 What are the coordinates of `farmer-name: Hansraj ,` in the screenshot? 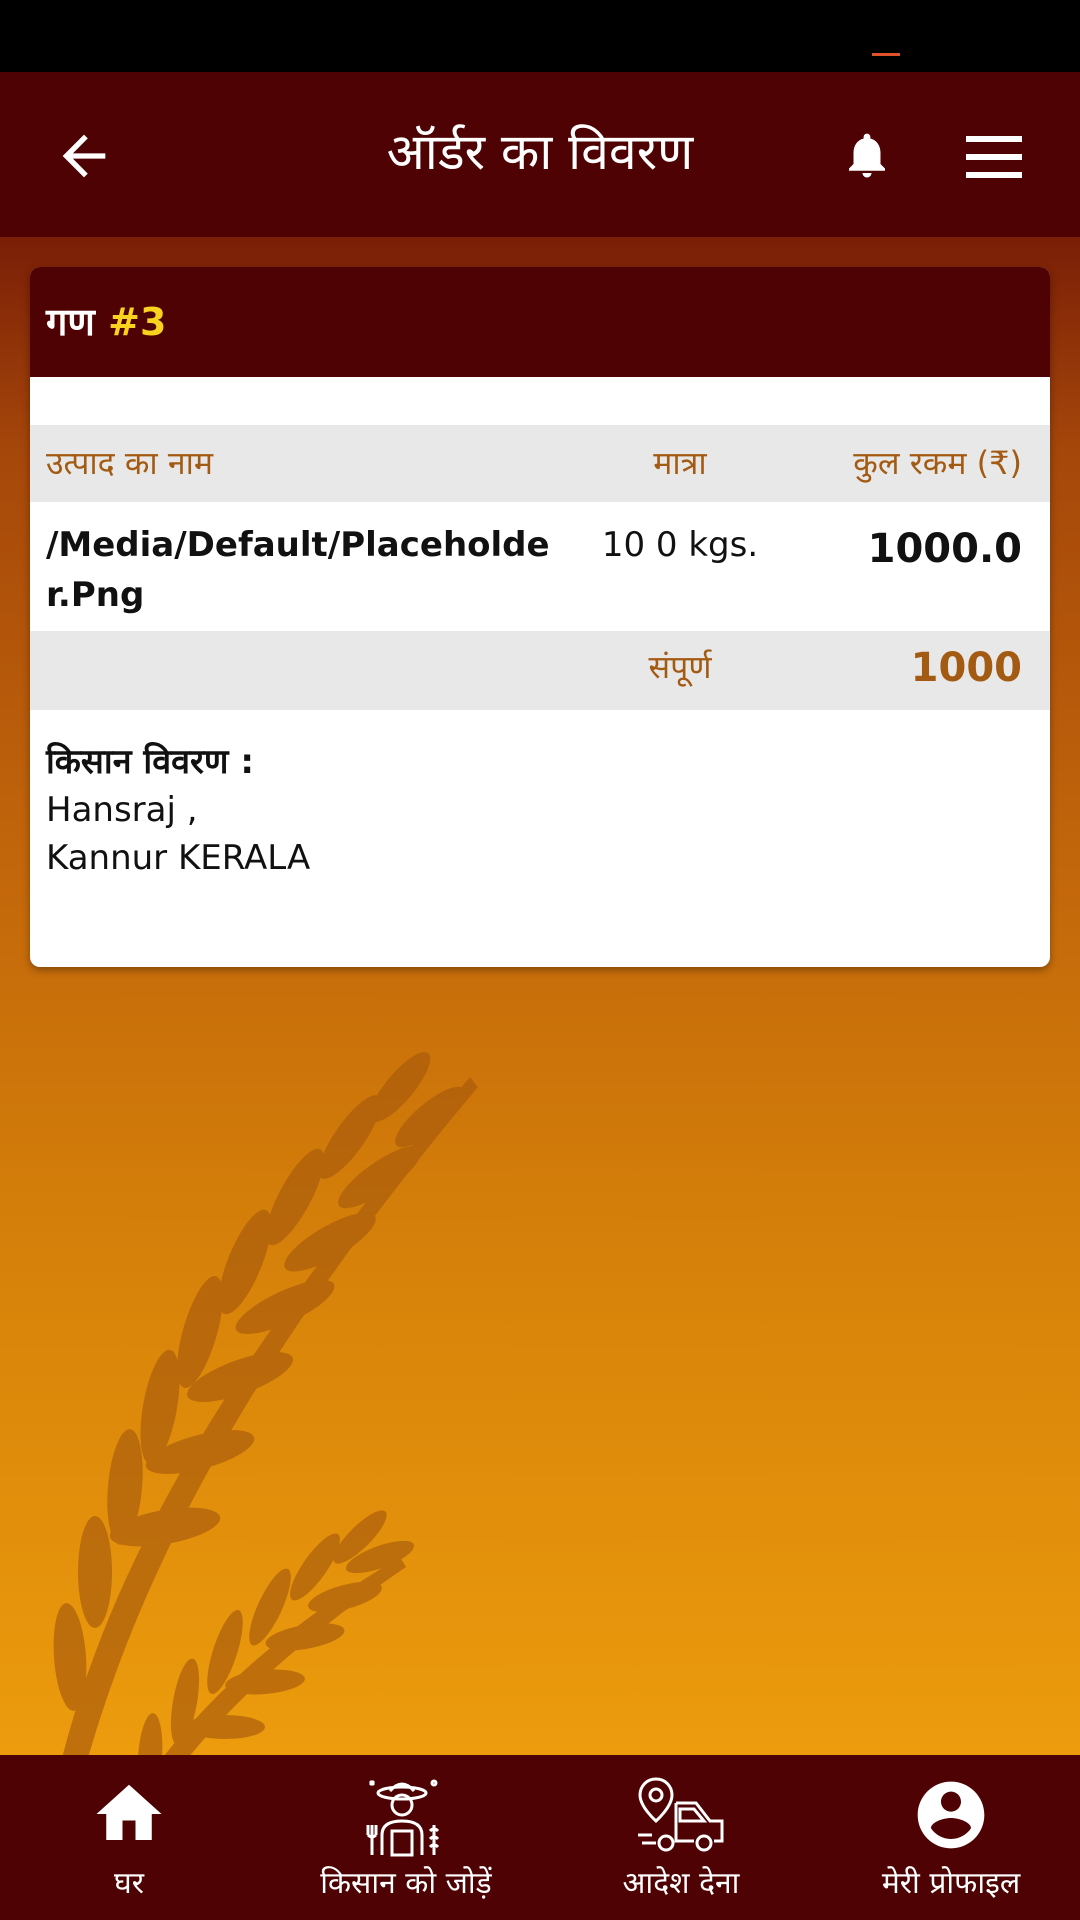 It's located at (122, 810).